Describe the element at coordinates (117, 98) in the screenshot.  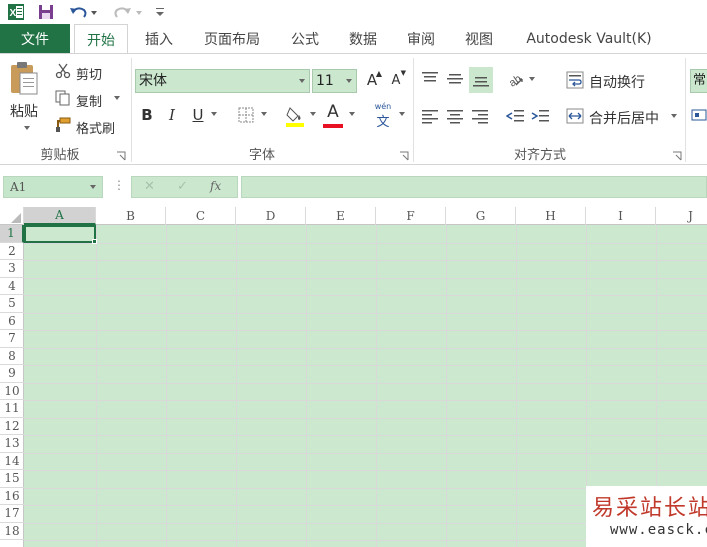
I see `copy-dropdown-icon` at that location.